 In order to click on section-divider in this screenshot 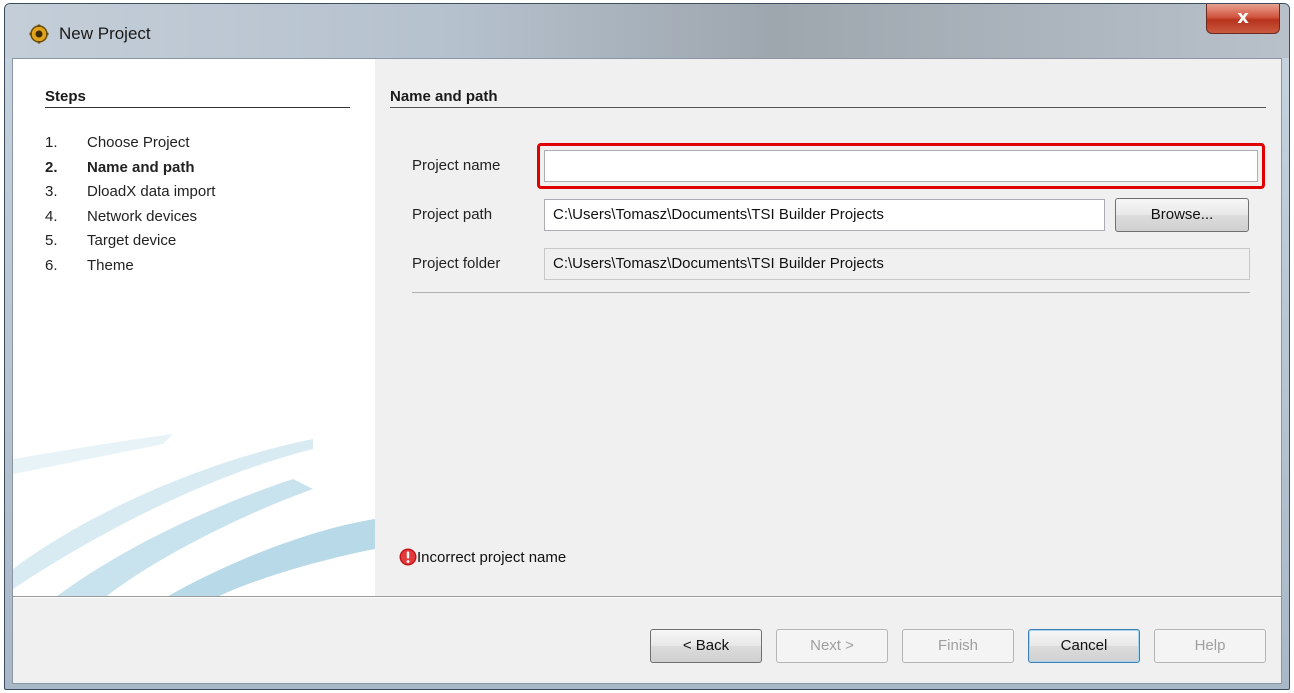, I will do `click(828, 107)`.